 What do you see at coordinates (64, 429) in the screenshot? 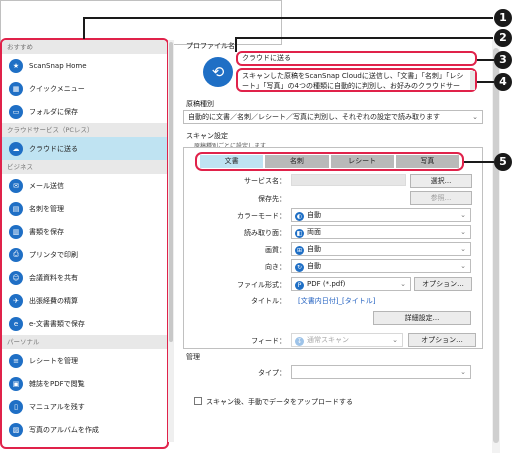
I see `sidebar-item-label: 写真のアルバムを作成` at bounding box center [64, 429].